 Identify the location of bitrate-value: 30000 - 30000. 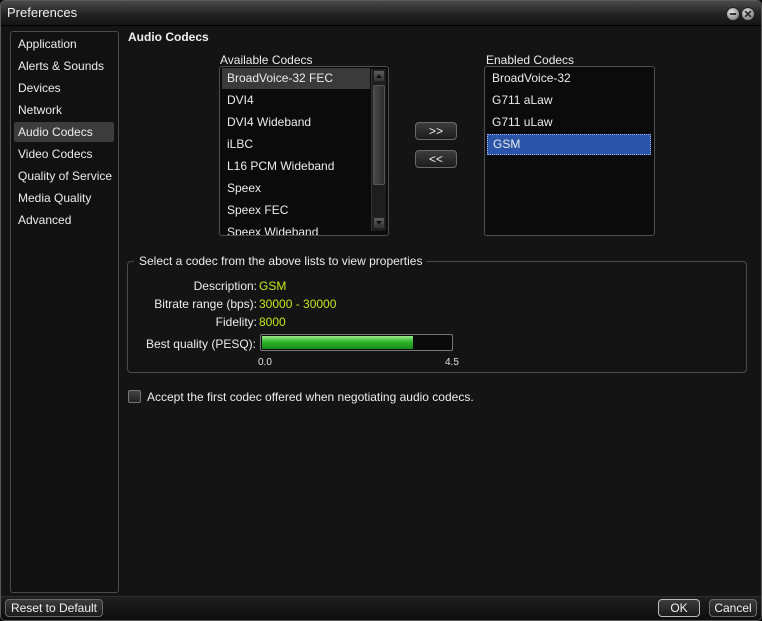
(298, 304).